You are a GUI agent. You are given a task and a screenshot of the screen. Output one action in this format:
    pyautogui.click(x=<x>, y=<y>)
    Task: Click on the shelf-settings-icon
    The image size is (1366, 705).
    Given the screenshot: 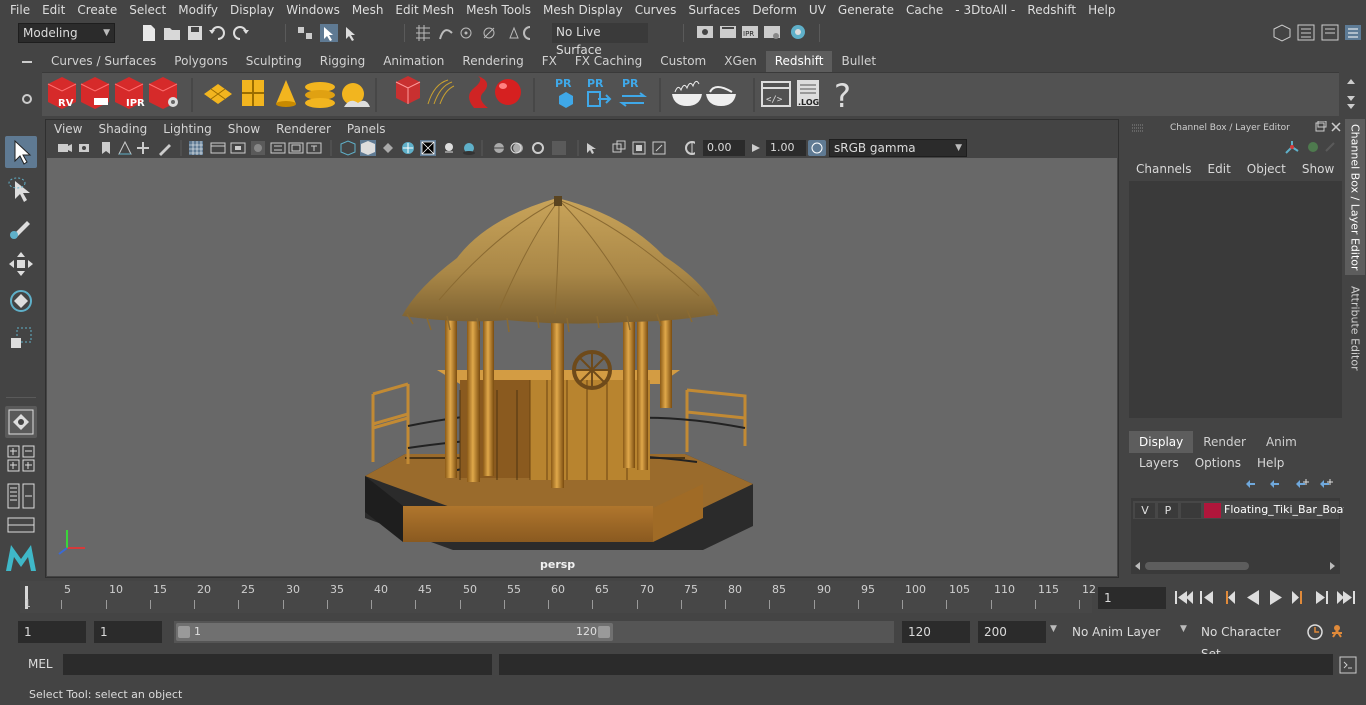 What is the action you would take?
    pyautogui.click(x=27, y=99)
    